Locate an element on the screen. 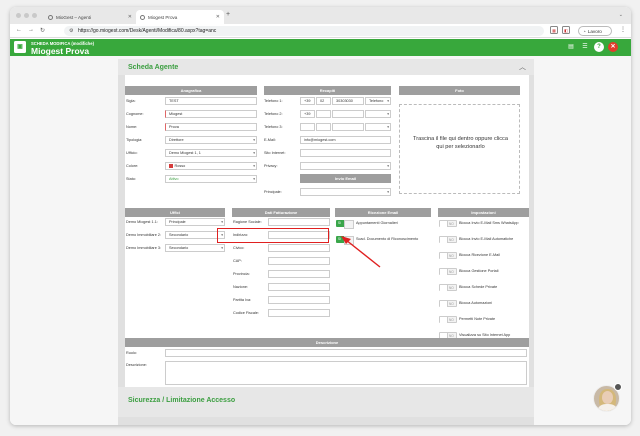 This screenshot has width=640, height=436. avatar-body is located at coordinates (607, 407).